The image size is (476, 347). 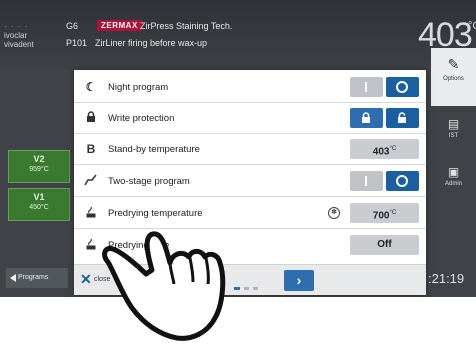 I want to click on v1-button: V1 450°C, so click(x=39, y=204).